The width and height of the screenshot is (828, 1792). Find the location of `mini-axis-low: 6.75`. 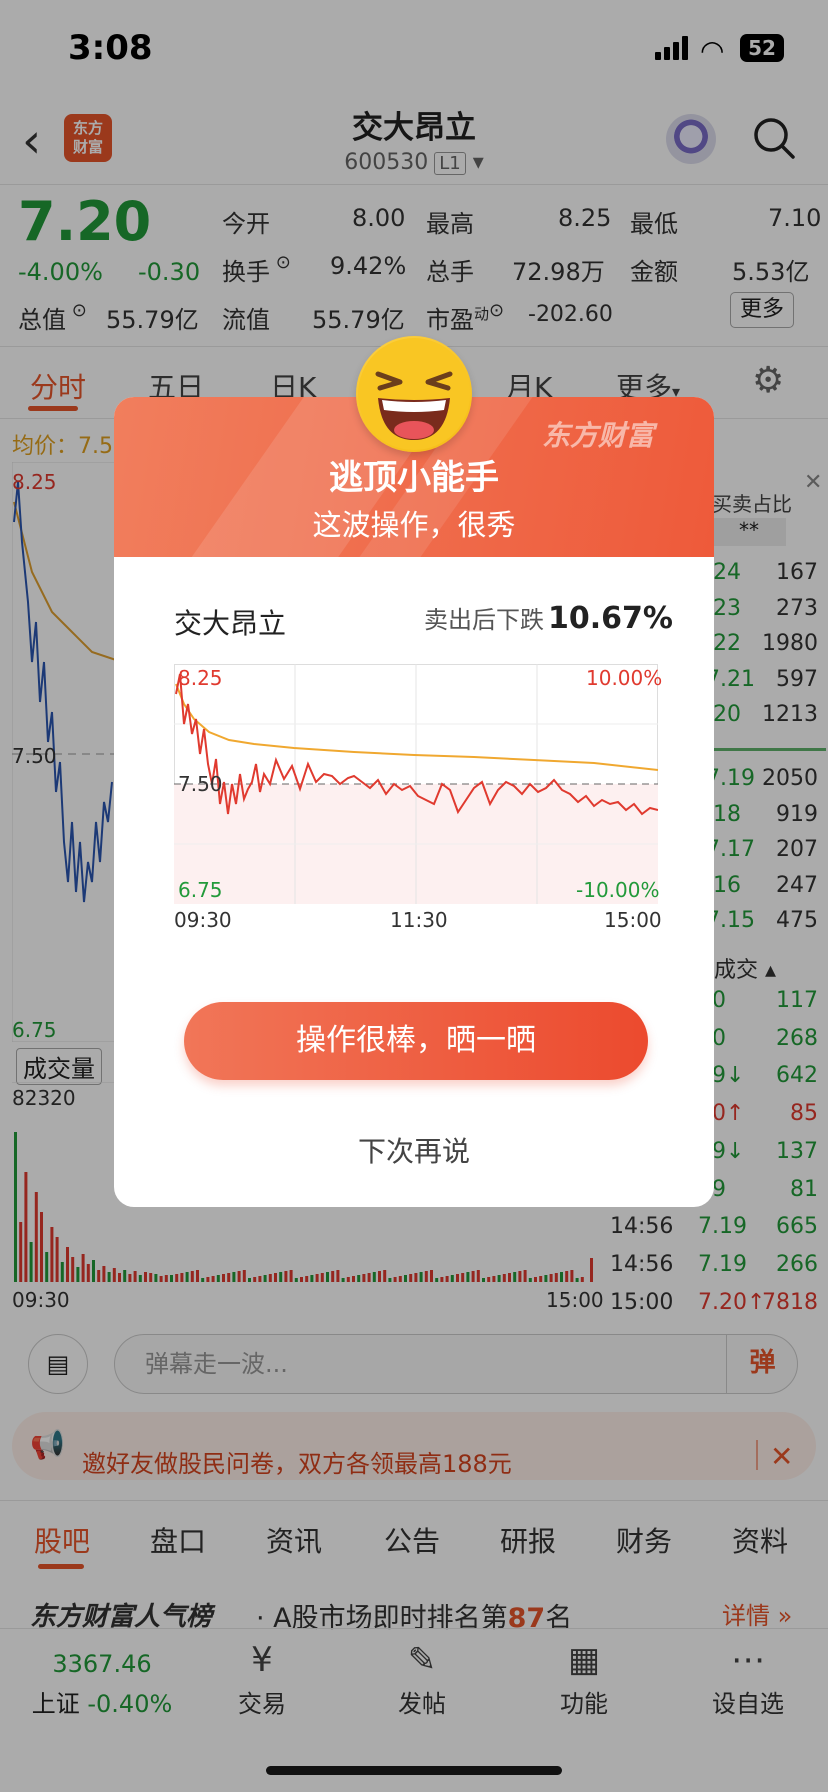

mini-axis-low: 6.75 is located at coordinates (200, 890).